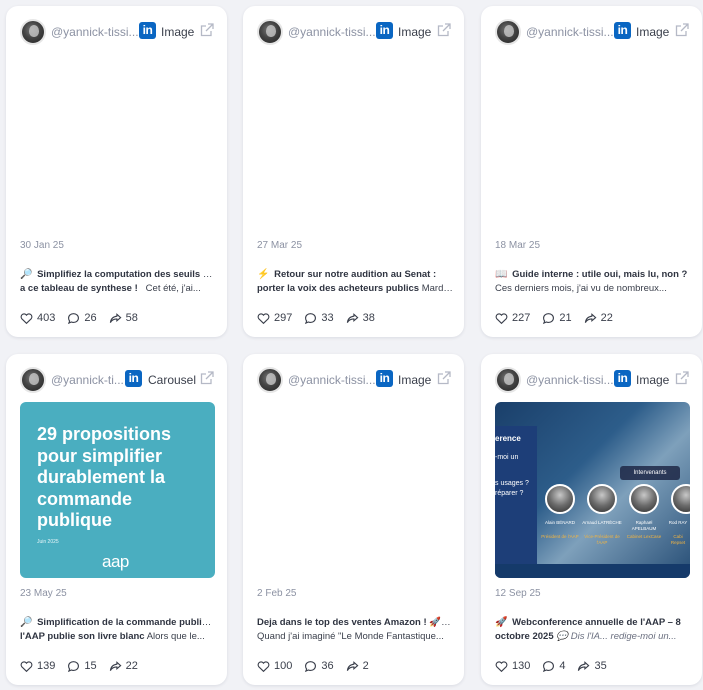 Image resolution: width=703 pixels, height=690 pixels. I want to click on post-date: 18 Mar 25, so click(518, 245).